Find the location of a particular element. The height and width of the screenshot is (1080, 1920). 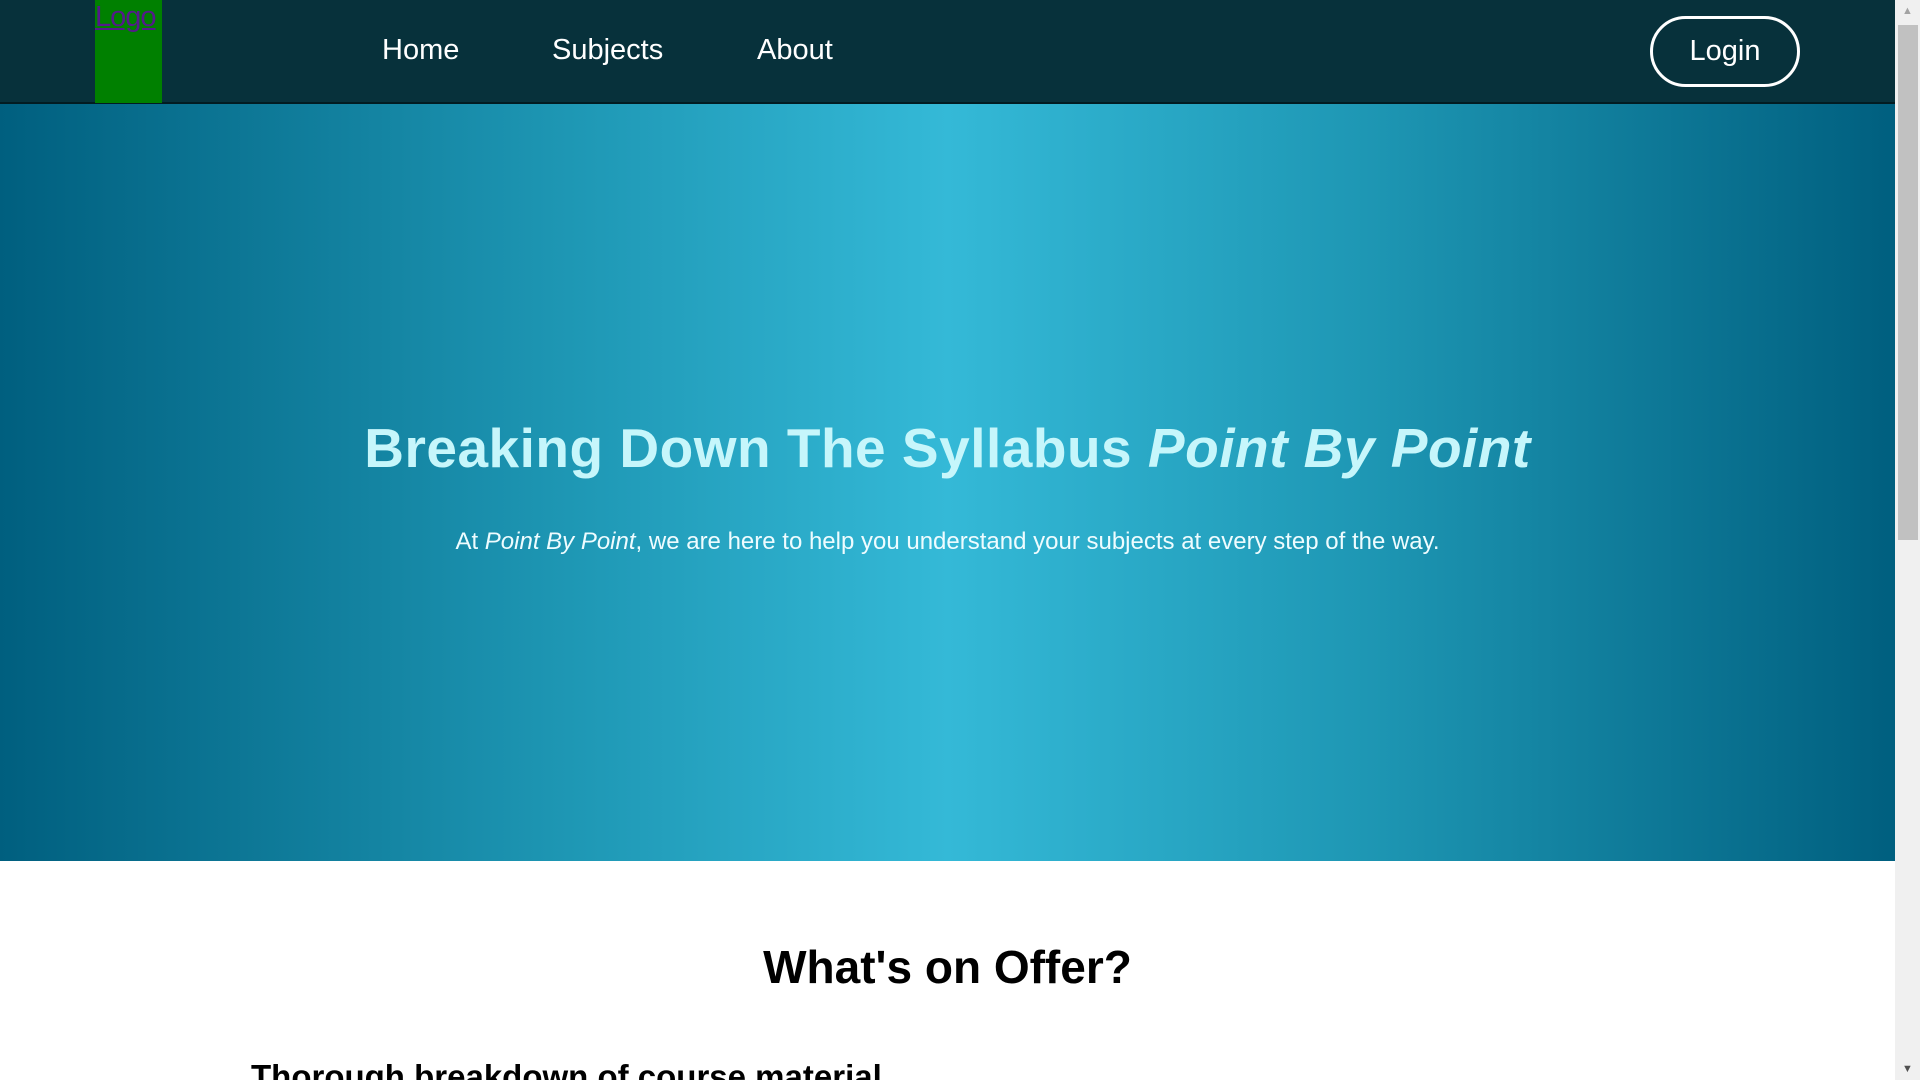

hero-sub-pre: At is located at coordinates (470, 541).